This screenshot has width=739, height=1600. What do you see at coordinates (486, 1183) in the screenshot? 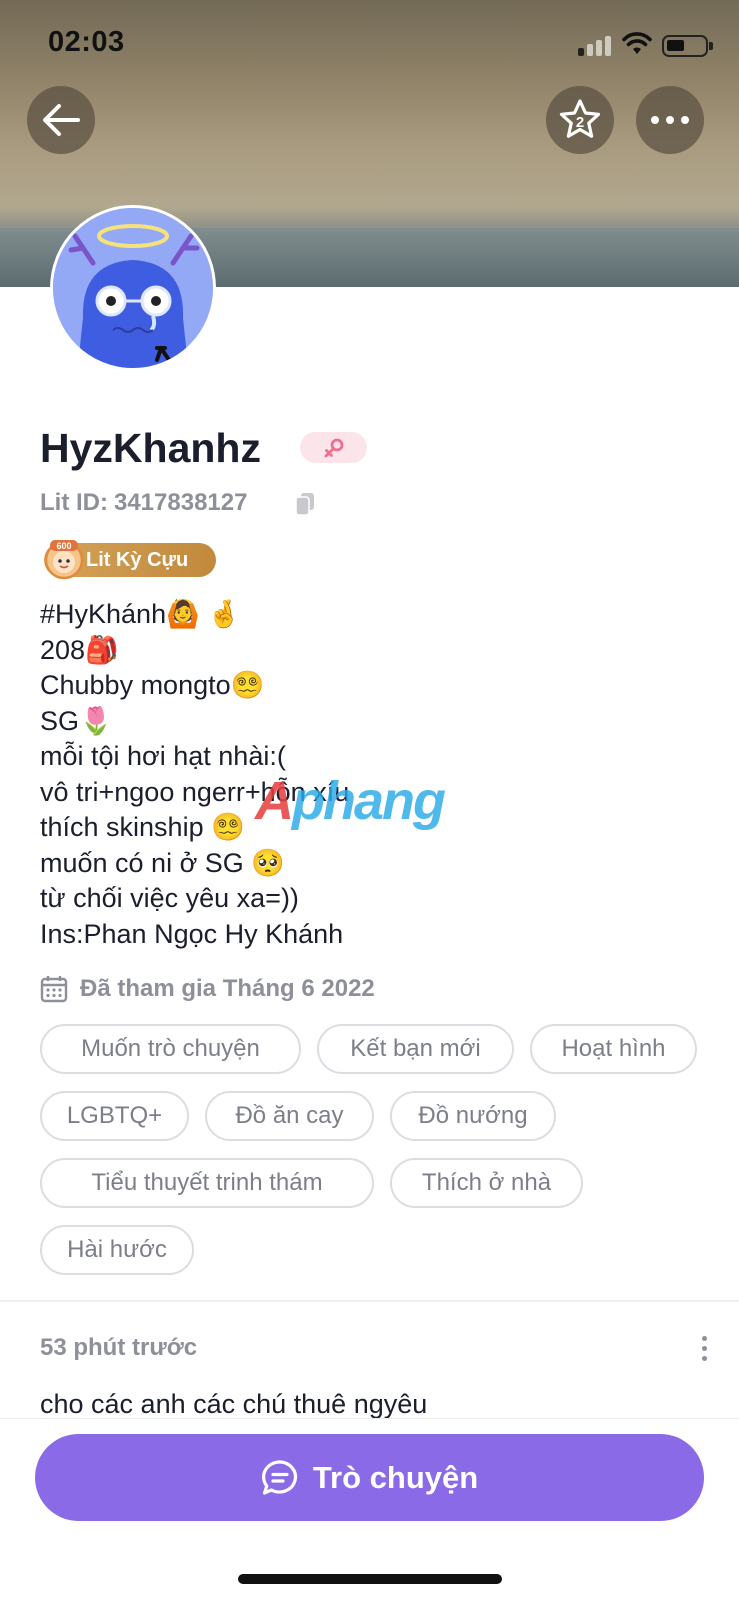
I see `interest-tag: Thích ở nhà` at bounding box center [486, 1183].